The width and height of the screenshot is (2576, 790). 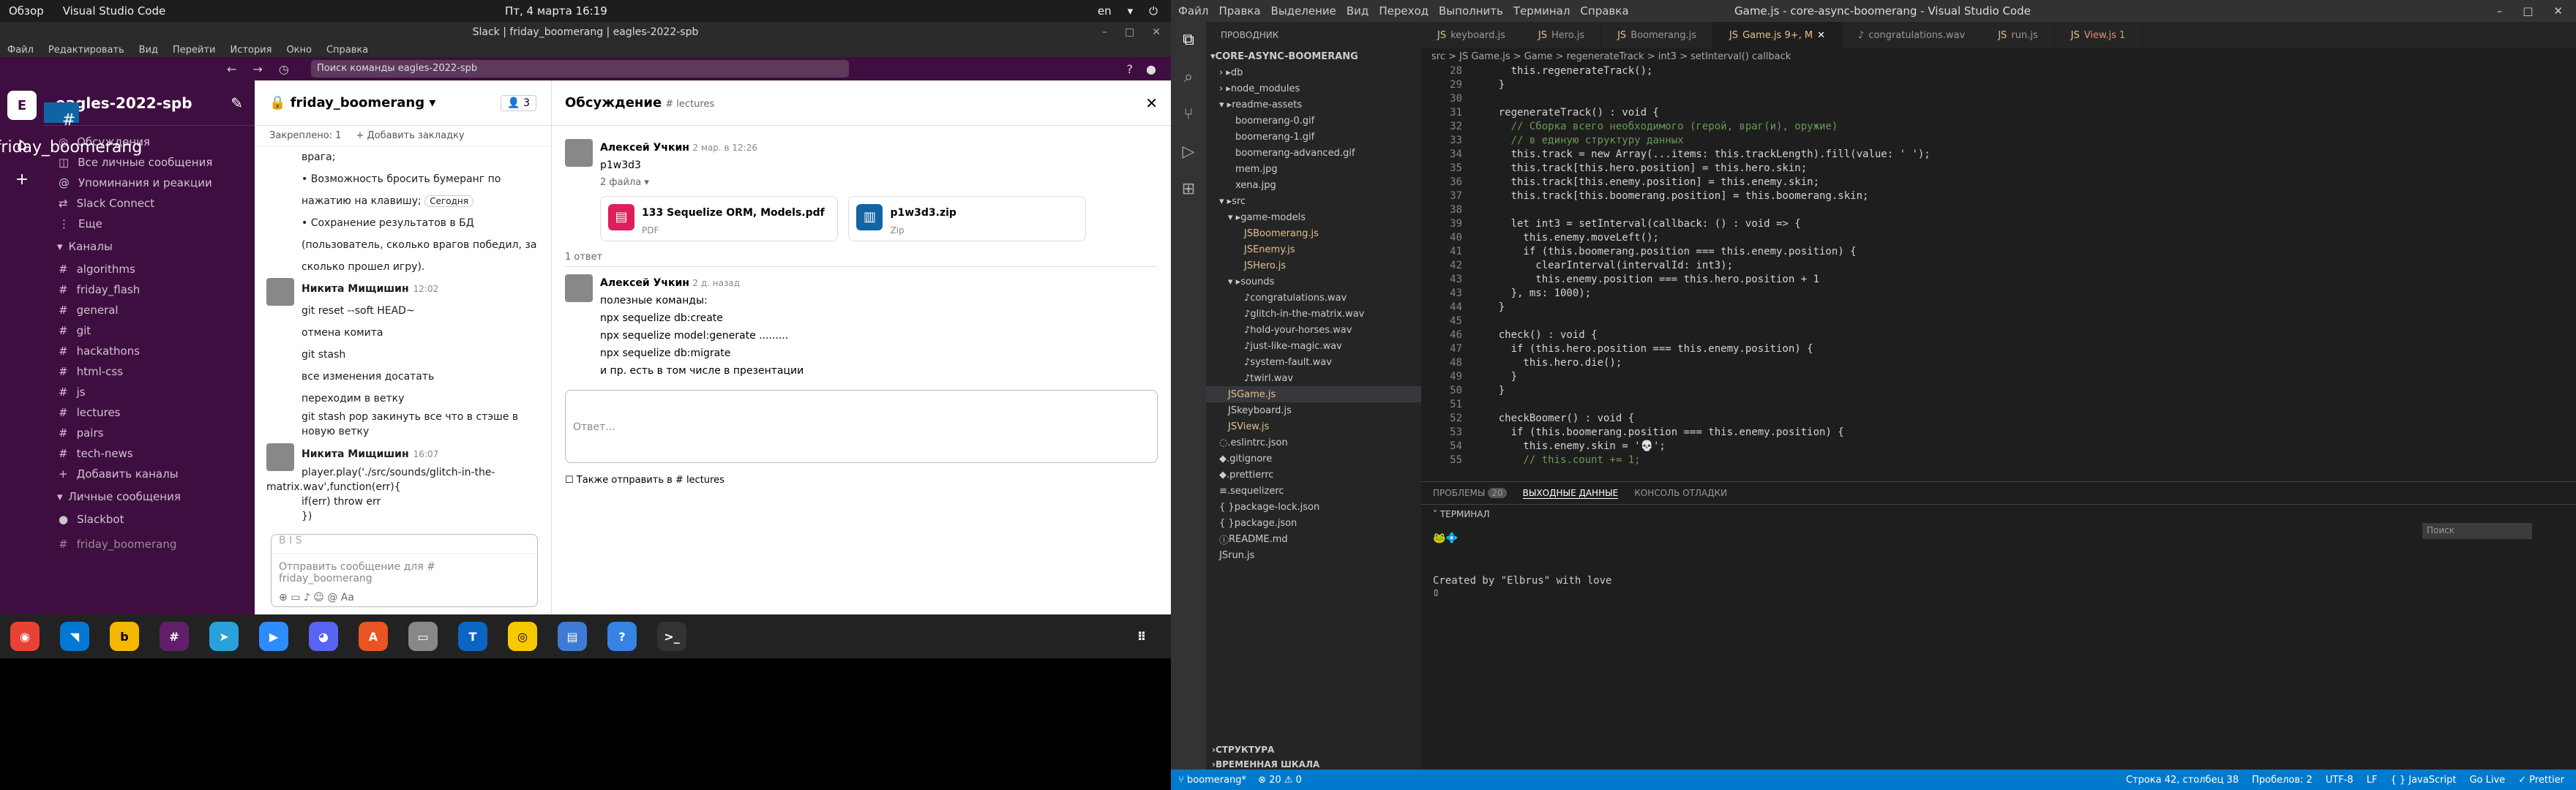 What do you see at coordinates (1105, 11) in the screenshot?
I see `lang-indicator: en` at bounding box center [1105, 11].